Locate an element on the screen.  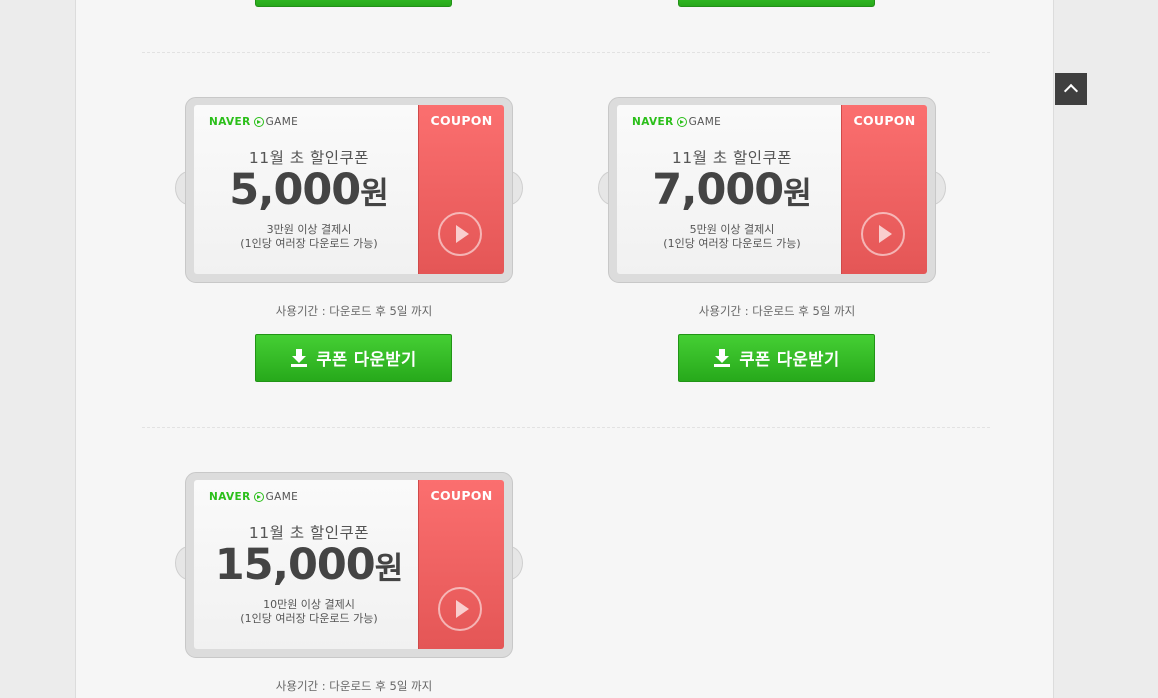
coupon-amount: 15,000원 is located at coordinates (309, 565).